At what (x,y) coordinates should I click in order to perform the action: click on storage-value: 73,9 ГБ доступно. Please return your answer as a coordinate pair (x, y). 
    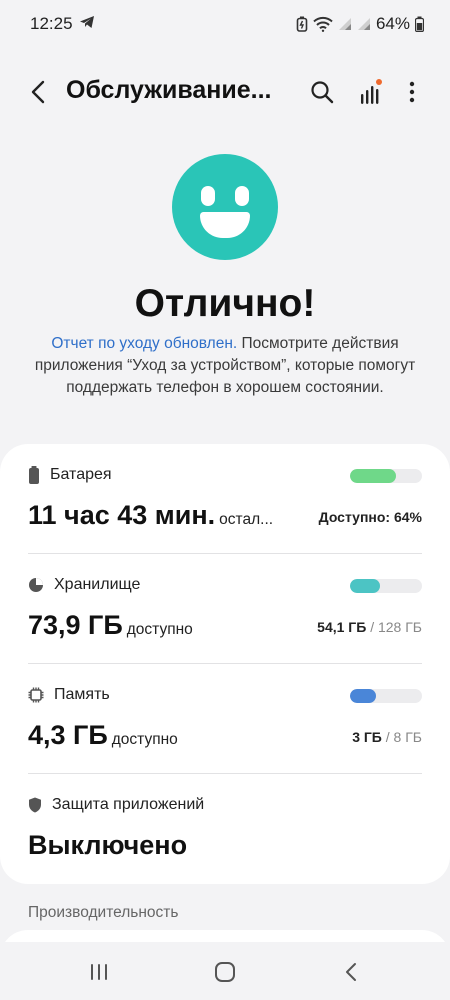
    Looking at the image, I should click on (110, 625).